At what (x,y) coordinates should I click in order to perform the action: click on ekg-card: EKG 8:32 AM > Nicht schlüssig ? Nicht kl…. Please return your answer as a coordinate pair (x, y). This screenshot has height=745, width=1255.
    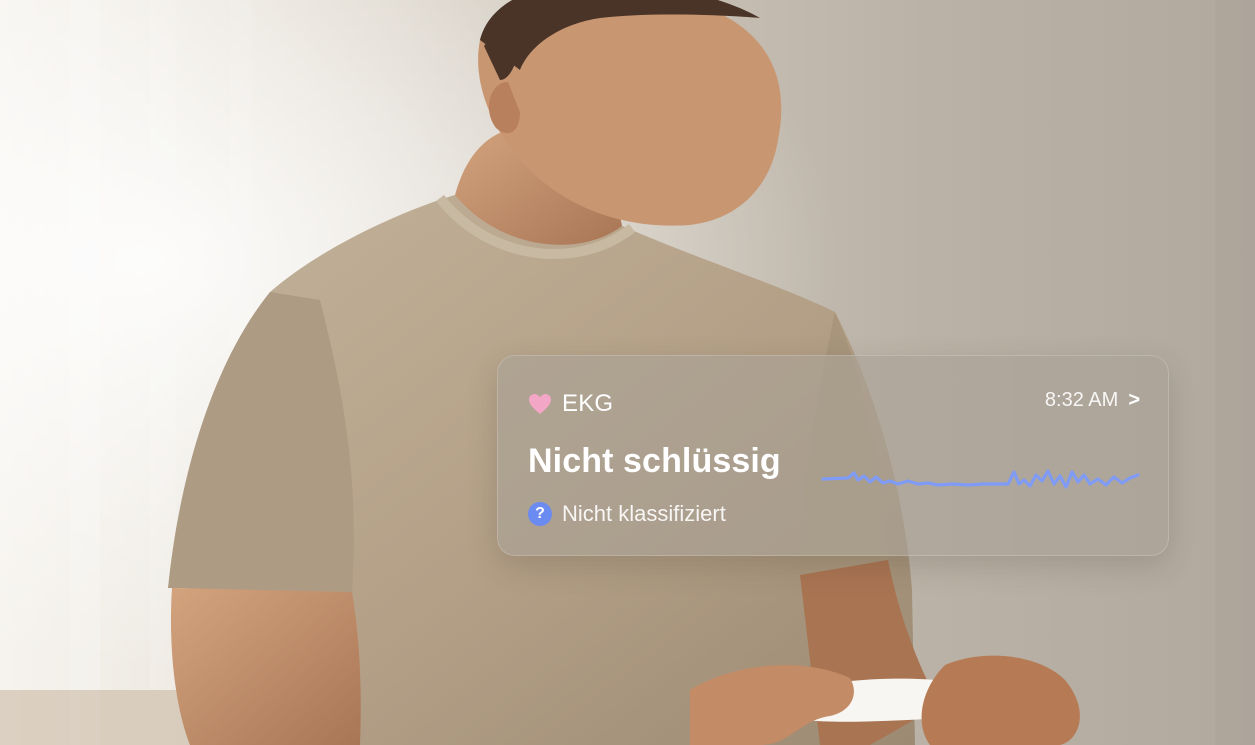
    Looking at the image, I should click on (833, 455).